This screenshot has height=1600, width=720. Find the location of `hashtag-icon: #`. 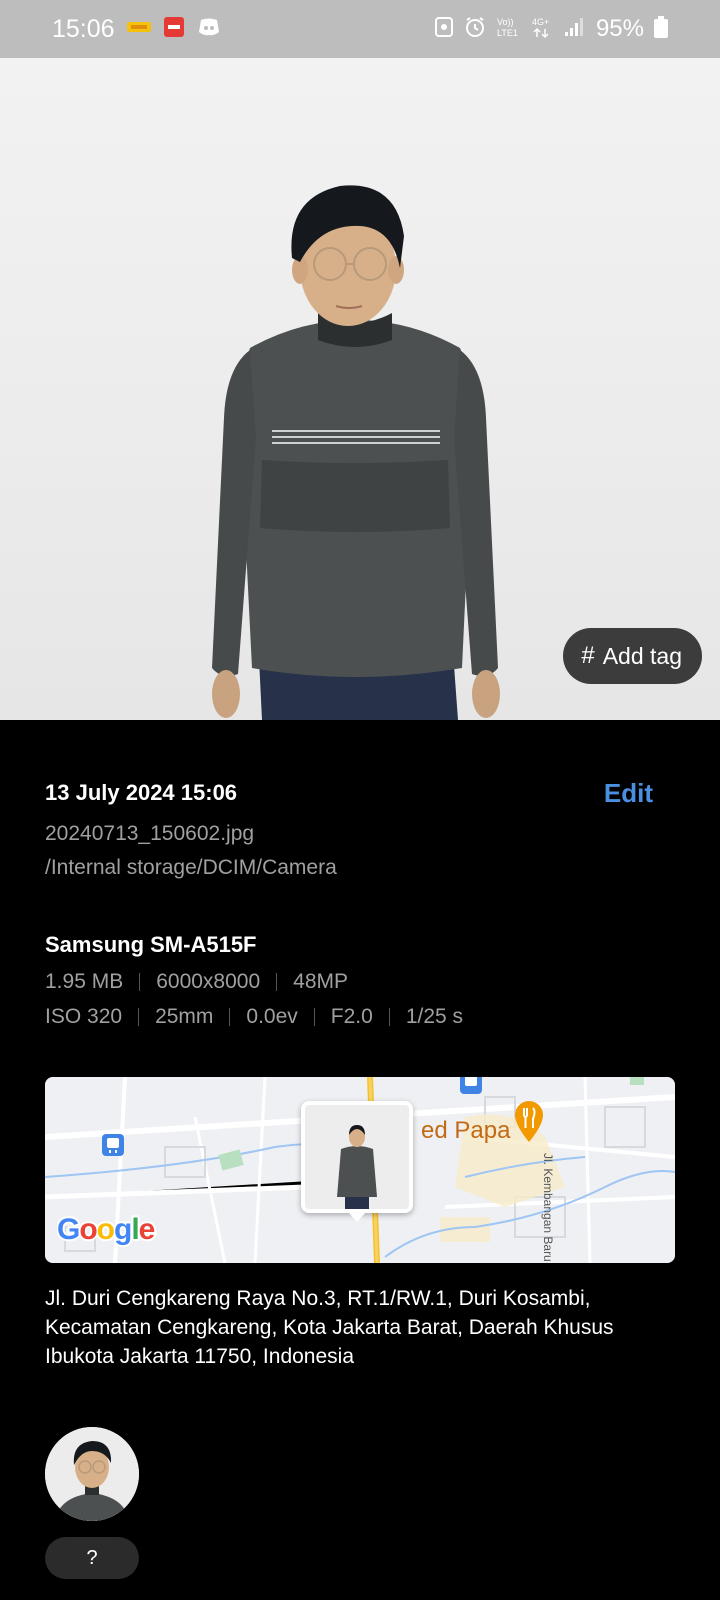

hashtag-icon: # is located at coordinates (588, 655).